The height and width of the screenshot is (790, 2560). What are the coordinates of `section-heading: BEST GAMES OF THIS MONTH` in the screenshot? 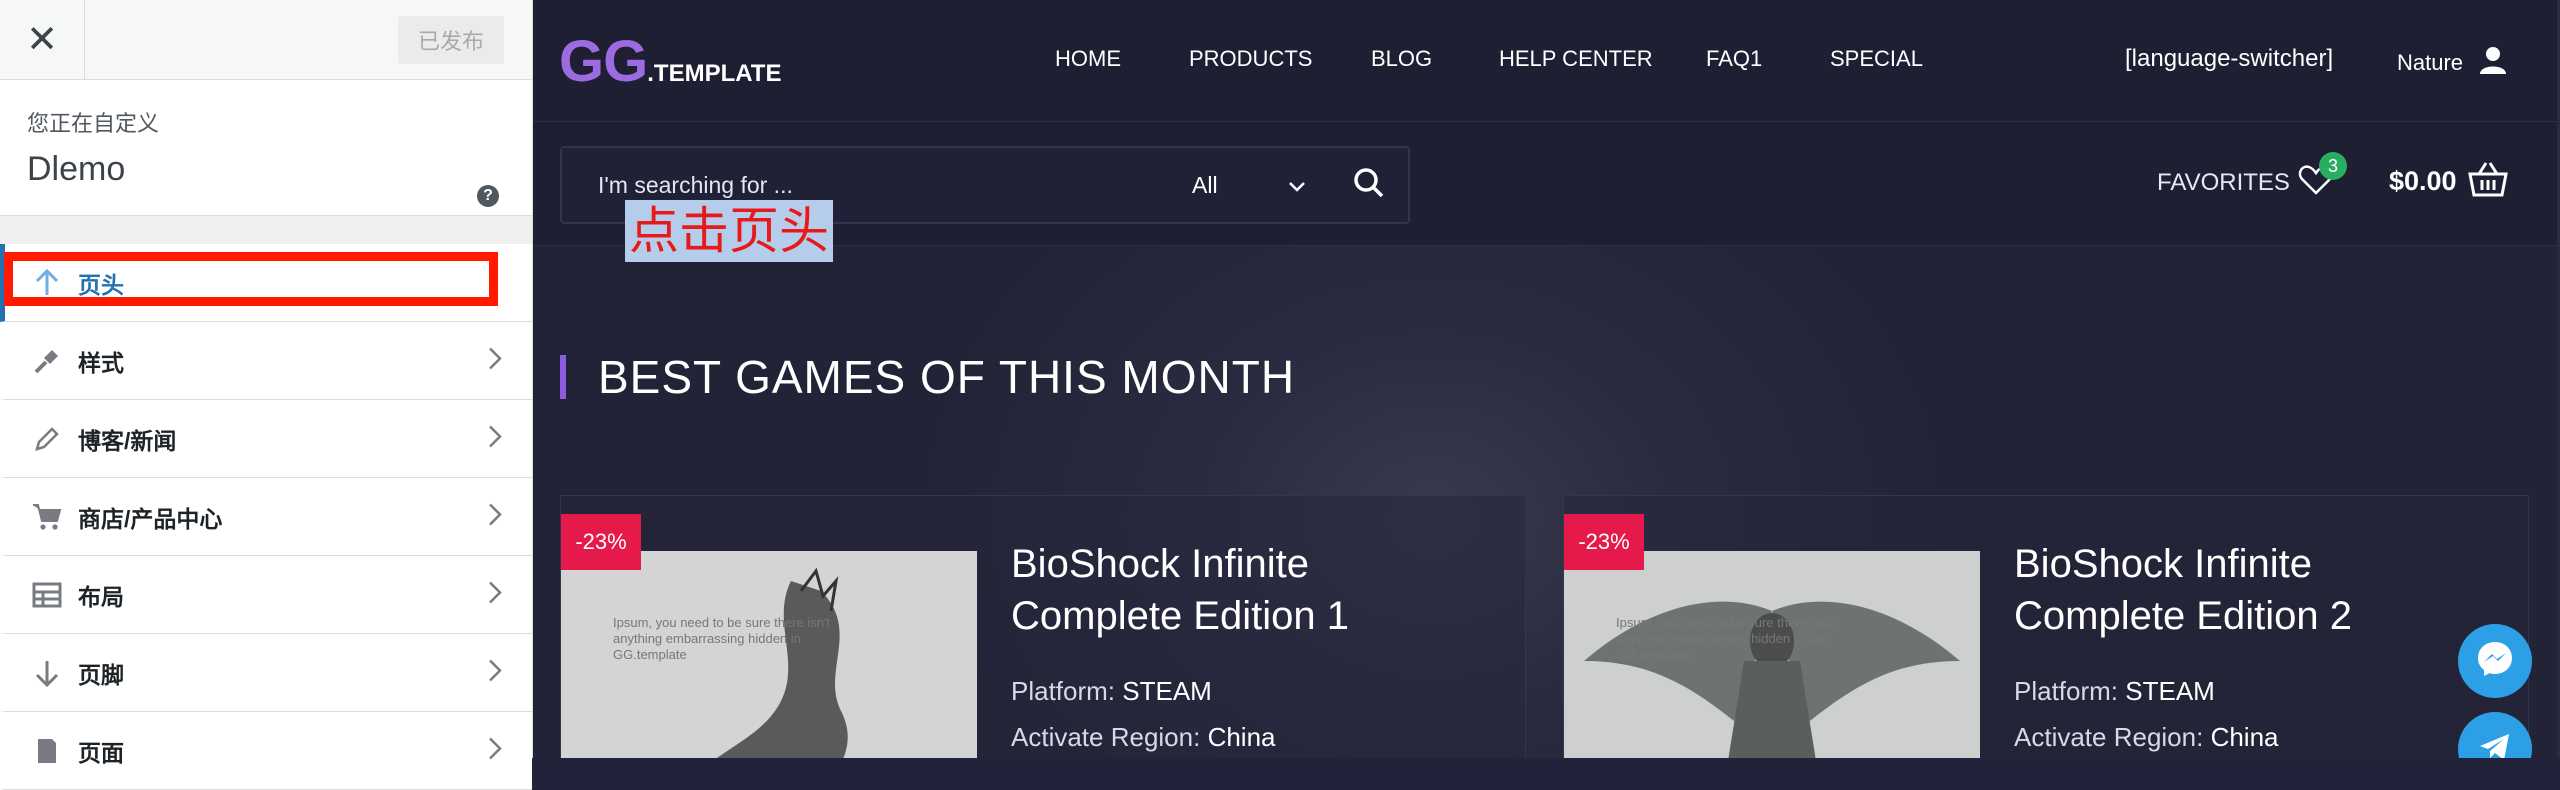 It's located at (927, 377).